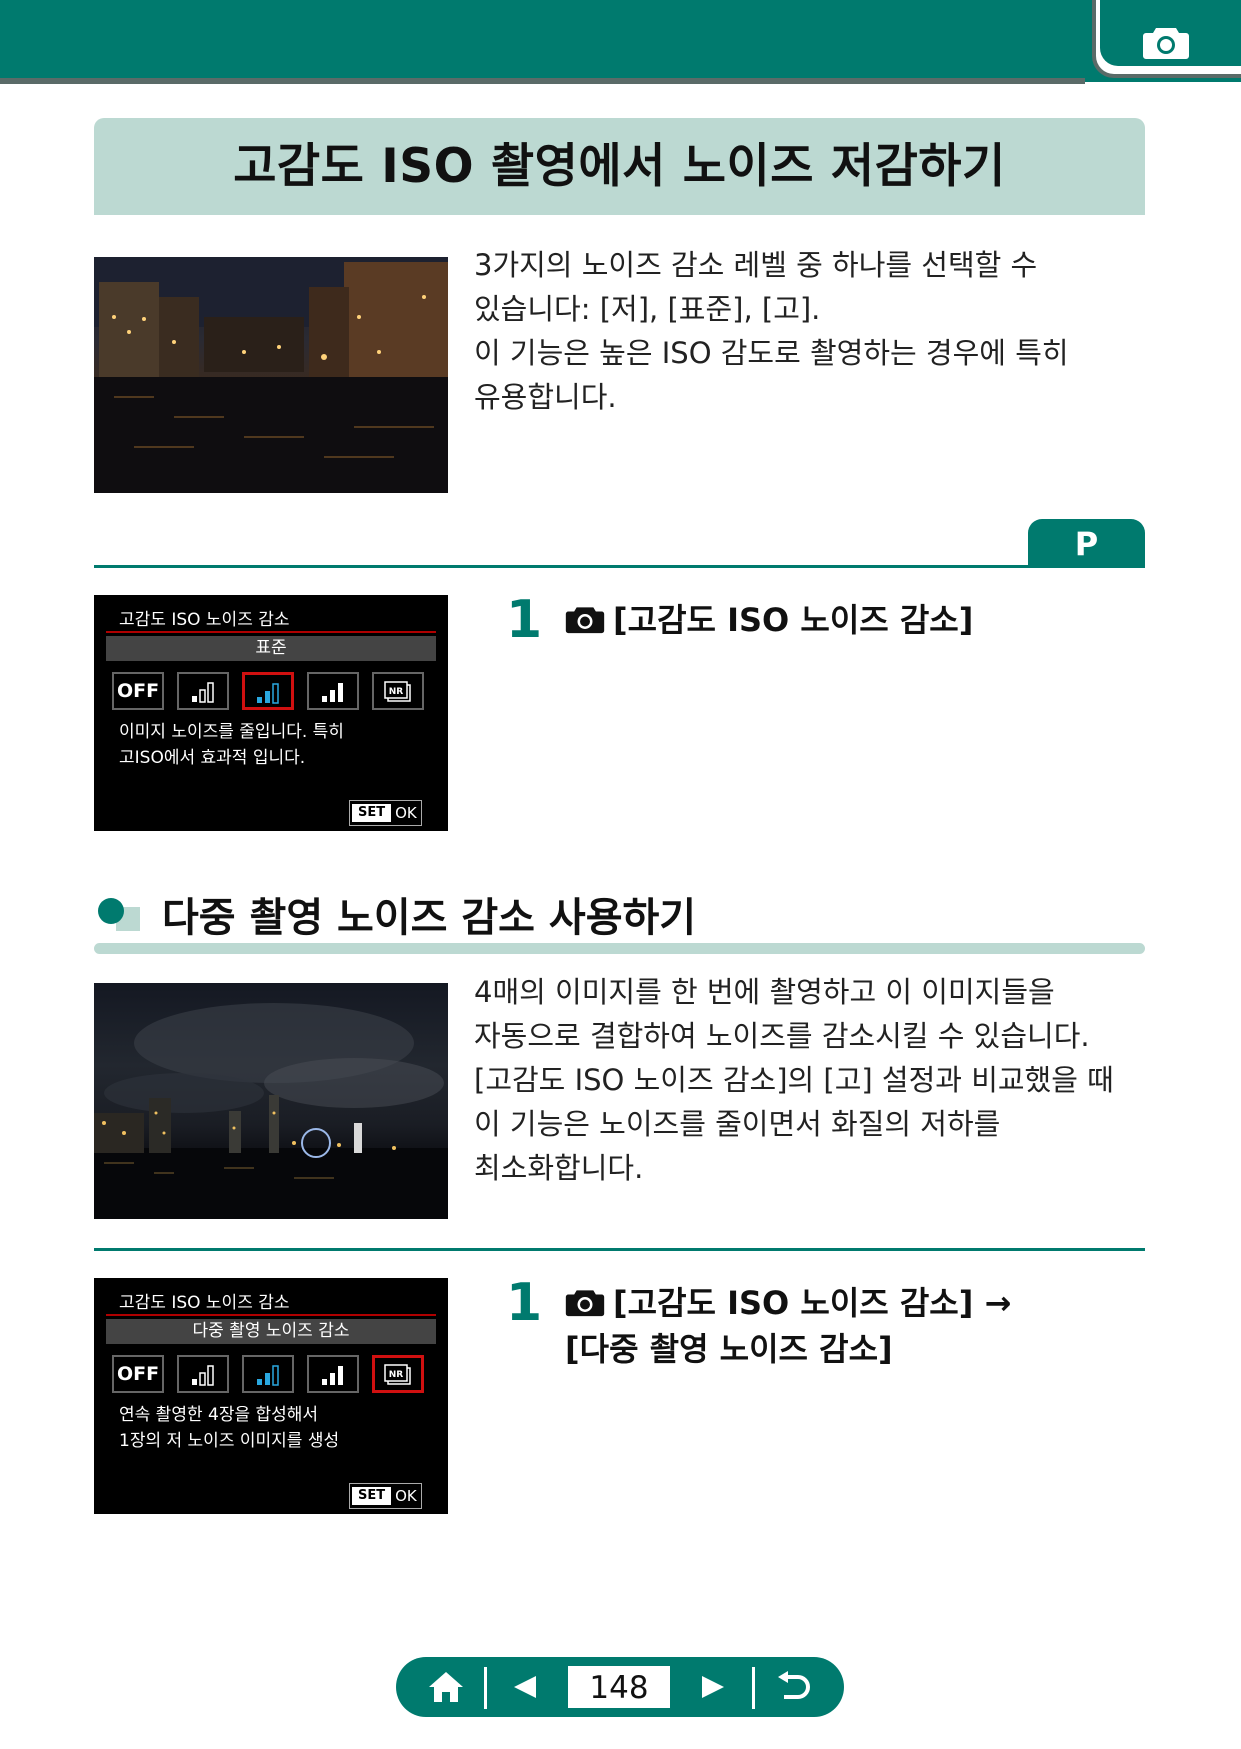  Describe the element at coordinates (229, 1428) in the screenshot. I see `screen-description: 연속 촬영한 4장을 합성해서 1장의 저 노이즈 이미지를 생성` at that location.